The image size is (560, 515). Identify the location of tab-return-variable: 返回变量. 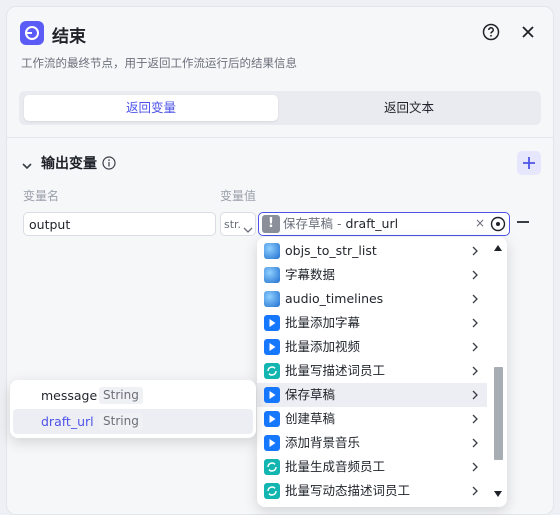
(151, 108).